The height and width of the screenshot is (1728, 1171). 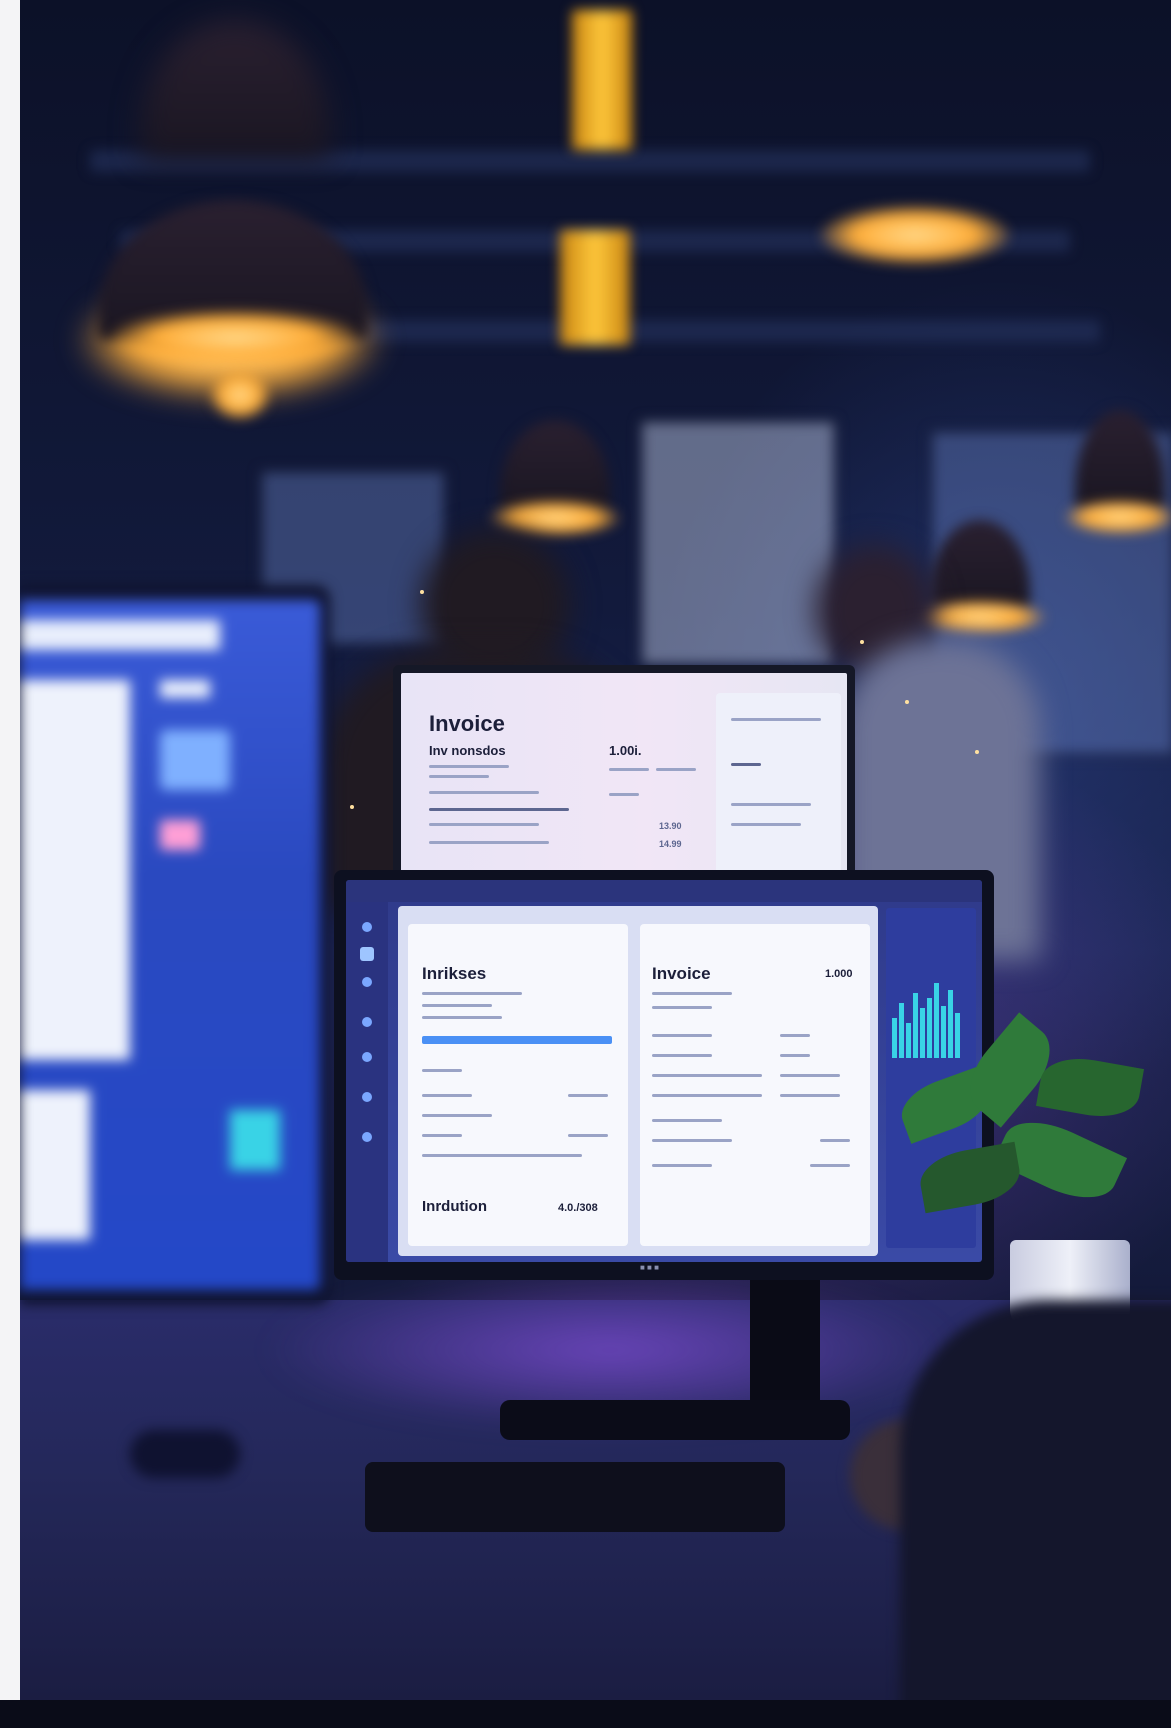 I want to click on invoice-detail-amount: 1.000, so click(x=839, y=974).